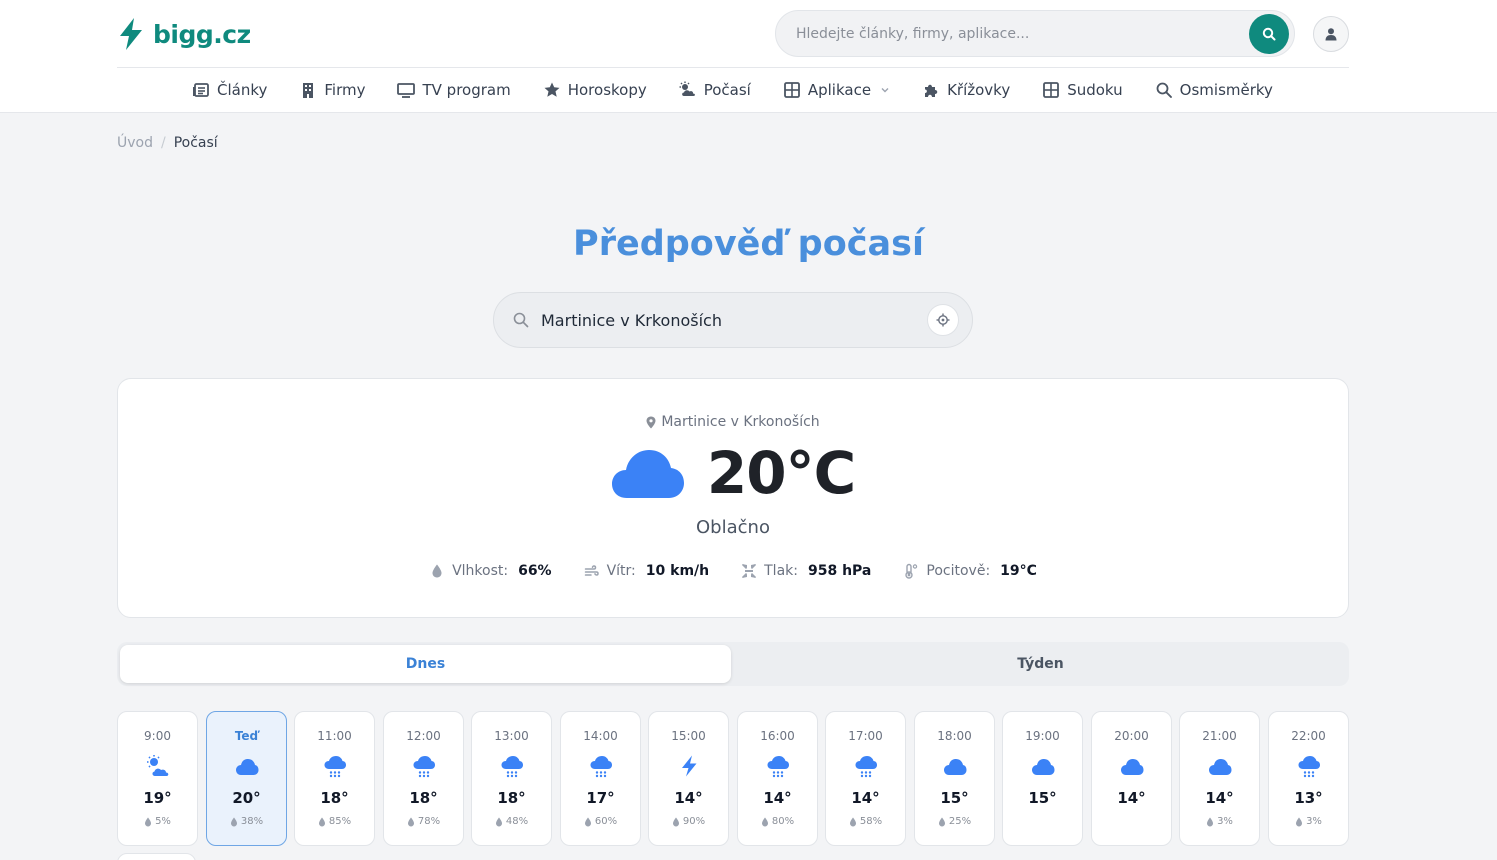 This screenshot has width=1497, height=860. I want to click on site-search-button, so click(1269, 33).